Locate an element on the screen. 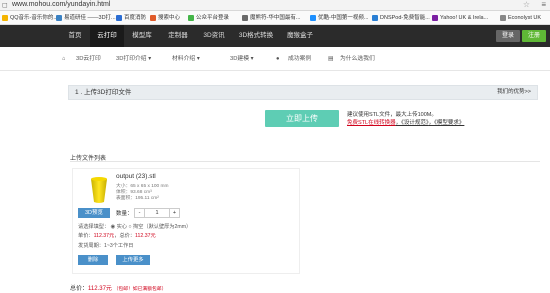 The height and width of the screenshot is (293, 550). bookmark-item: Econolyst UK is located at coordinates (520, 18).